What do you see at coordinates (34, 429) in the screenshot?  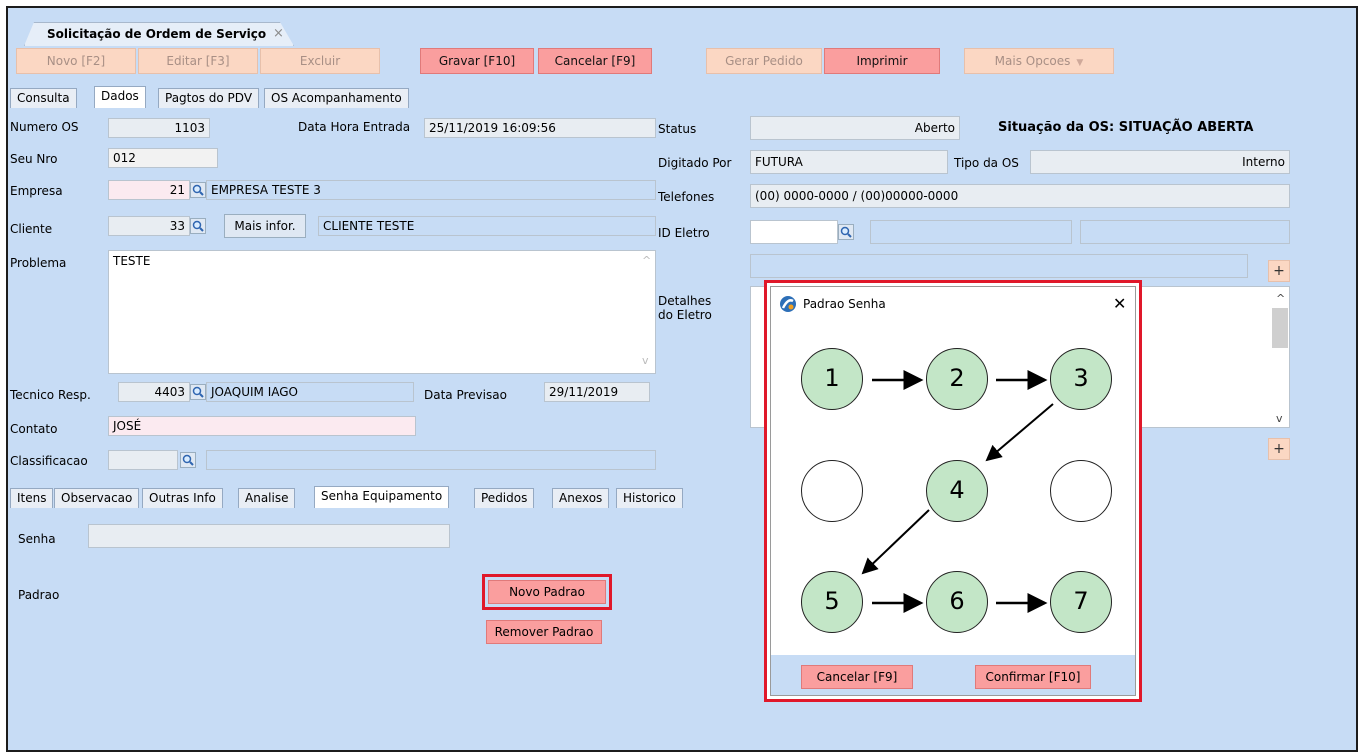 I see `contato-label: Contato` at bounding box center [34, 429].